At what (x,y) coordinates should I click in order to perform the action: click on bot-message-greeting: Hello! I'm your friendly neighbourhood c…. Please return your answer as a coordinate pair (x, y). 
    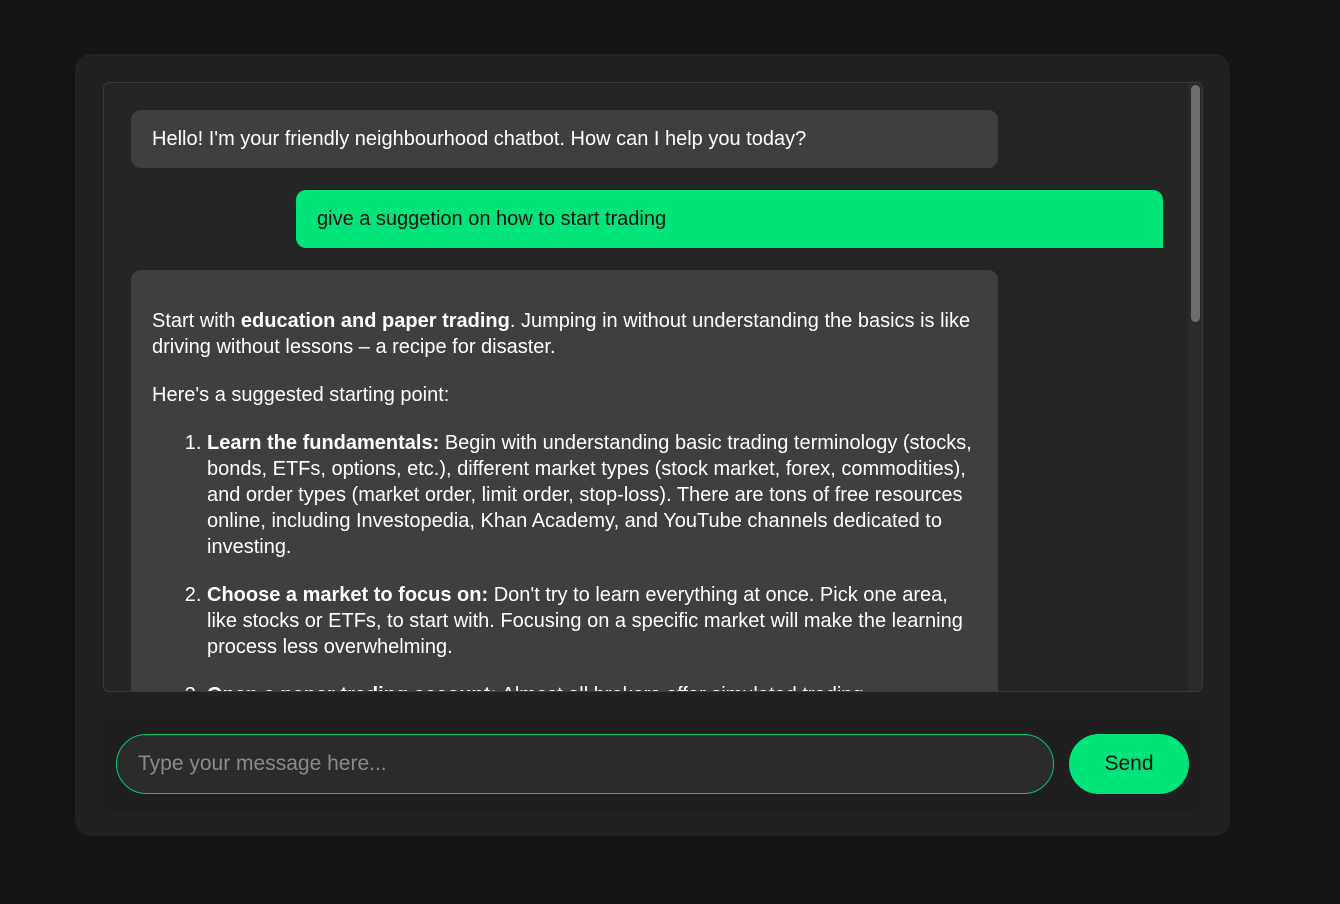
    Looking at the image, I should click on (564, 139).